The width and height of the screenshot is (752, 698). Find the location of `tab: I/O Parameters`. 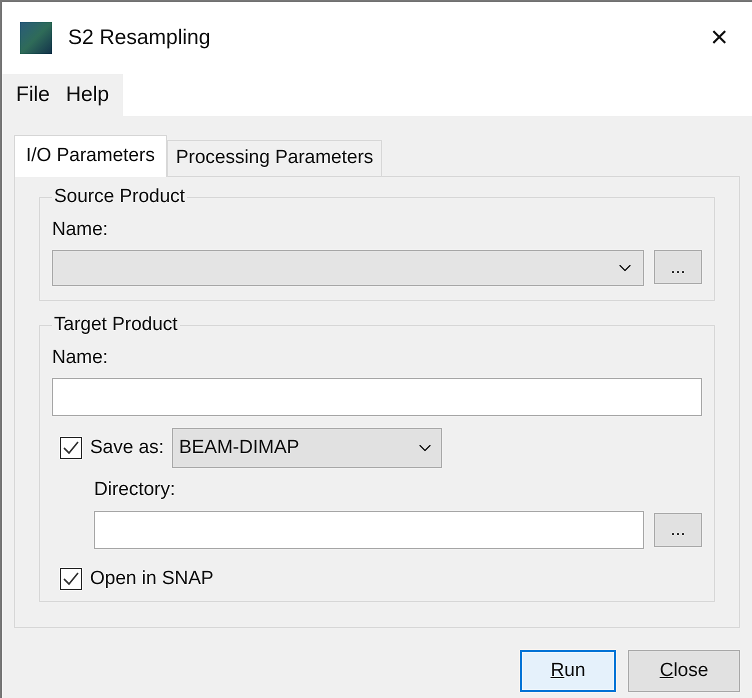

tab: I/O Parameters is located at coordinates (90, 156).